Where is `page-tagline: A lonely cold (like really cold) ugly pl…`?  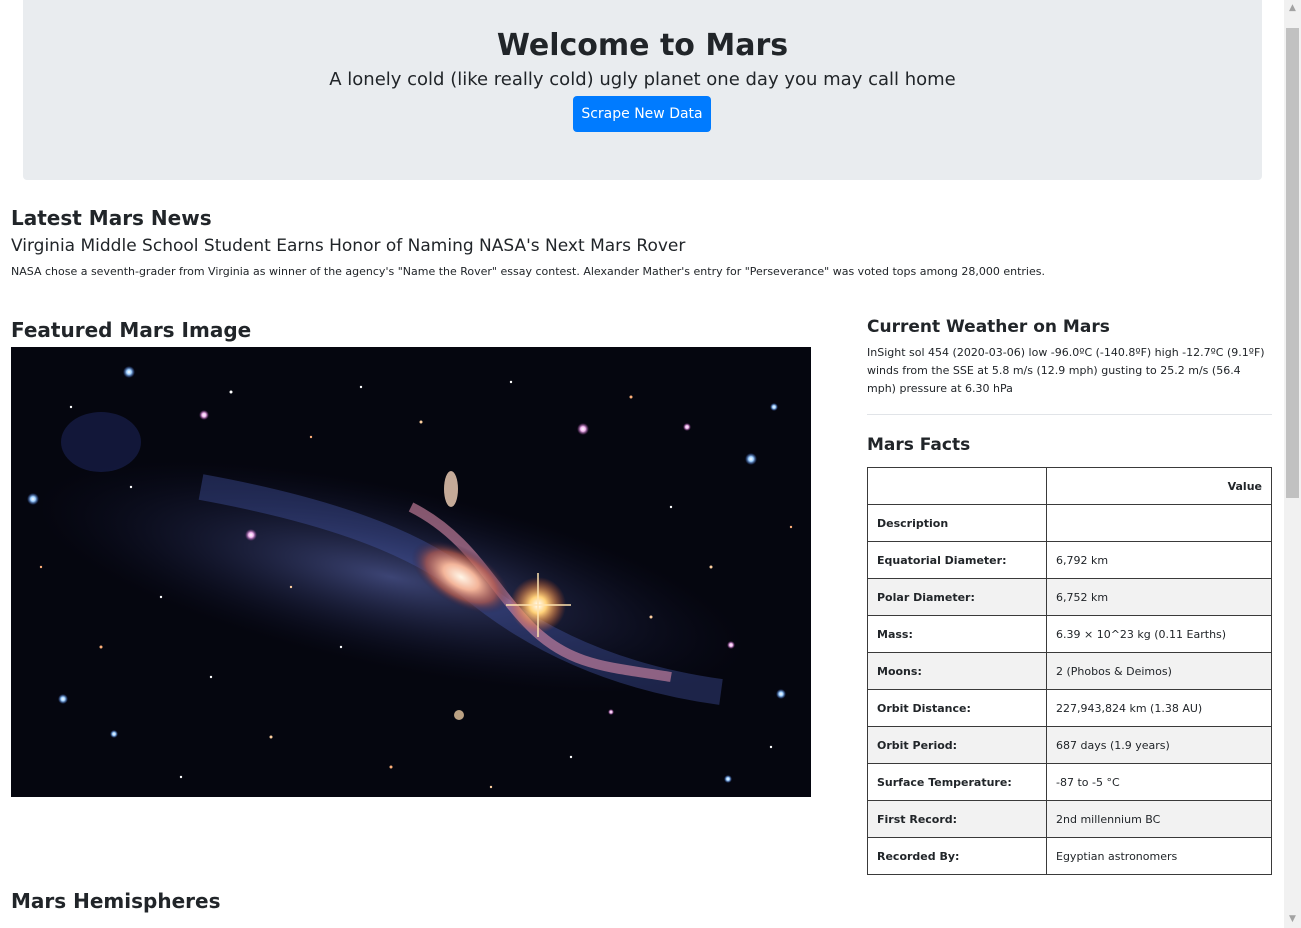
page-tagline: A lonely cold (like really cold) ugly pl… is located at coordinates (642, 79).